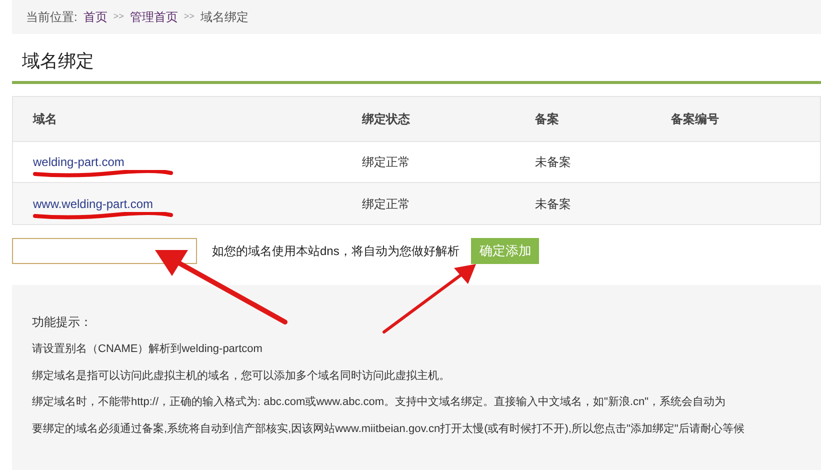  I want to click on domain-link: www.welding-part.com, so click(93, 203).